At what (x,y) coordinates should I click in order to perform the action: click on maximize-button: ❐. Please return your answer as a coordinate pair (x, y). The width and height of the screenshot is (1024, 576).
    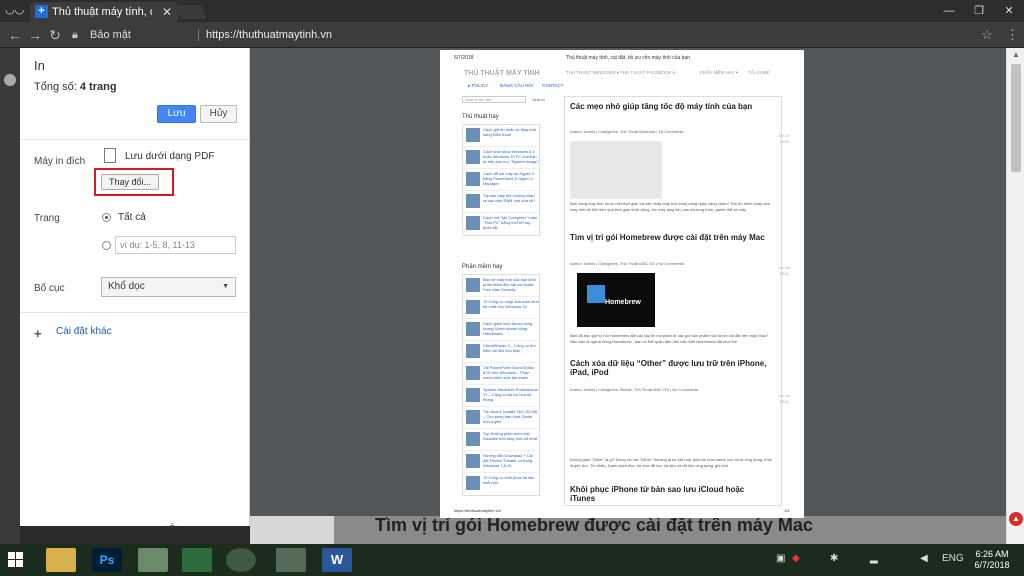
    Looking at the image, I should click on (979, 11).